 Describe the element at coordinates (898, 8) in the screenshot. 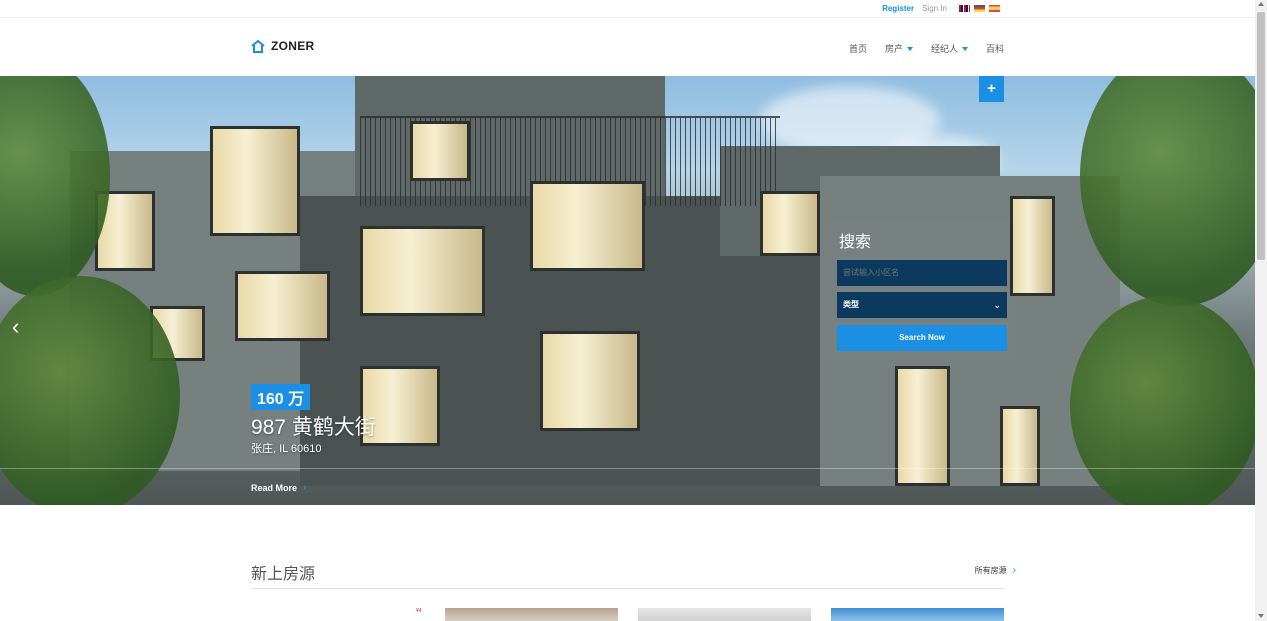

I see `register-link: Register` at that location.